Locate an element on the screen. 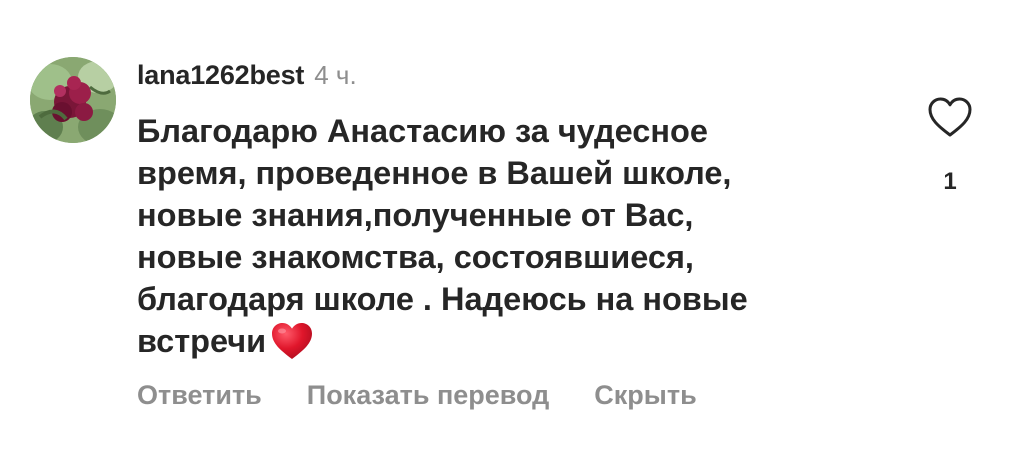 The height and width of the screenshot is (462, 1024). comment-header: lana1262best 4 ч. is located at coordinates (247, 75).